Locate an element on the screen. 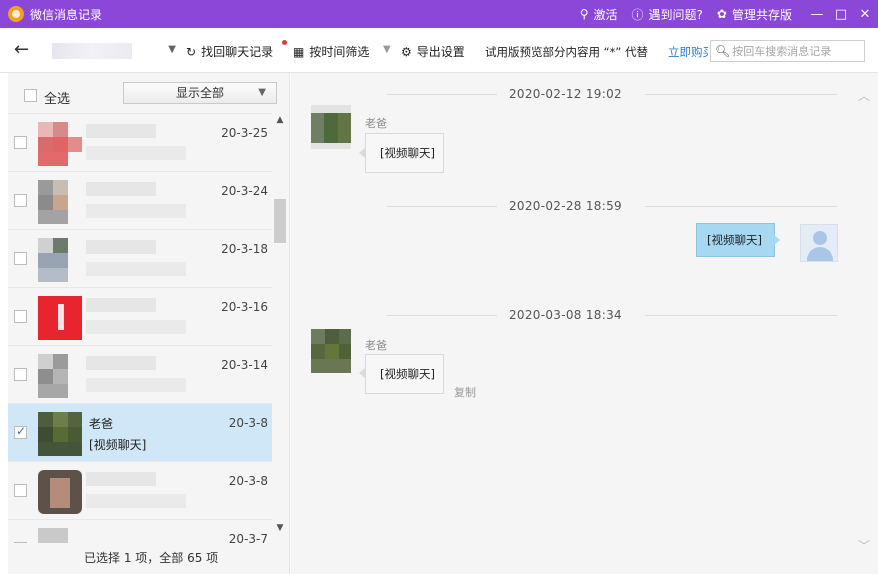 This screenshot has height=574, width=878. item-date: 20-3-18 is located at coordinates (244, 249).